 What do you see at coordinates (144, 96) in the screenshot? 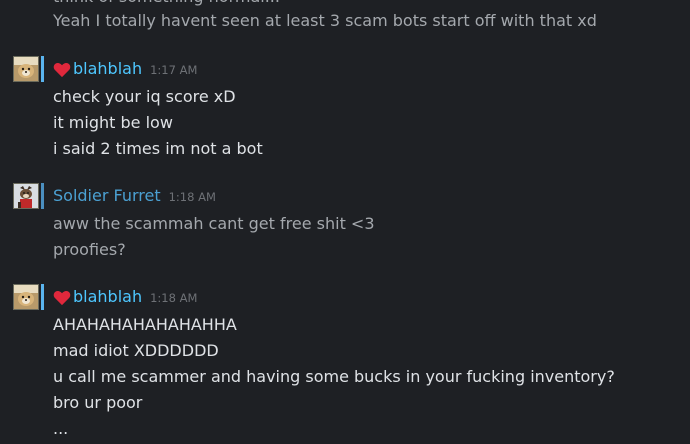
I see `message-line: check your iq score xD` at bounding box center [144, 96].